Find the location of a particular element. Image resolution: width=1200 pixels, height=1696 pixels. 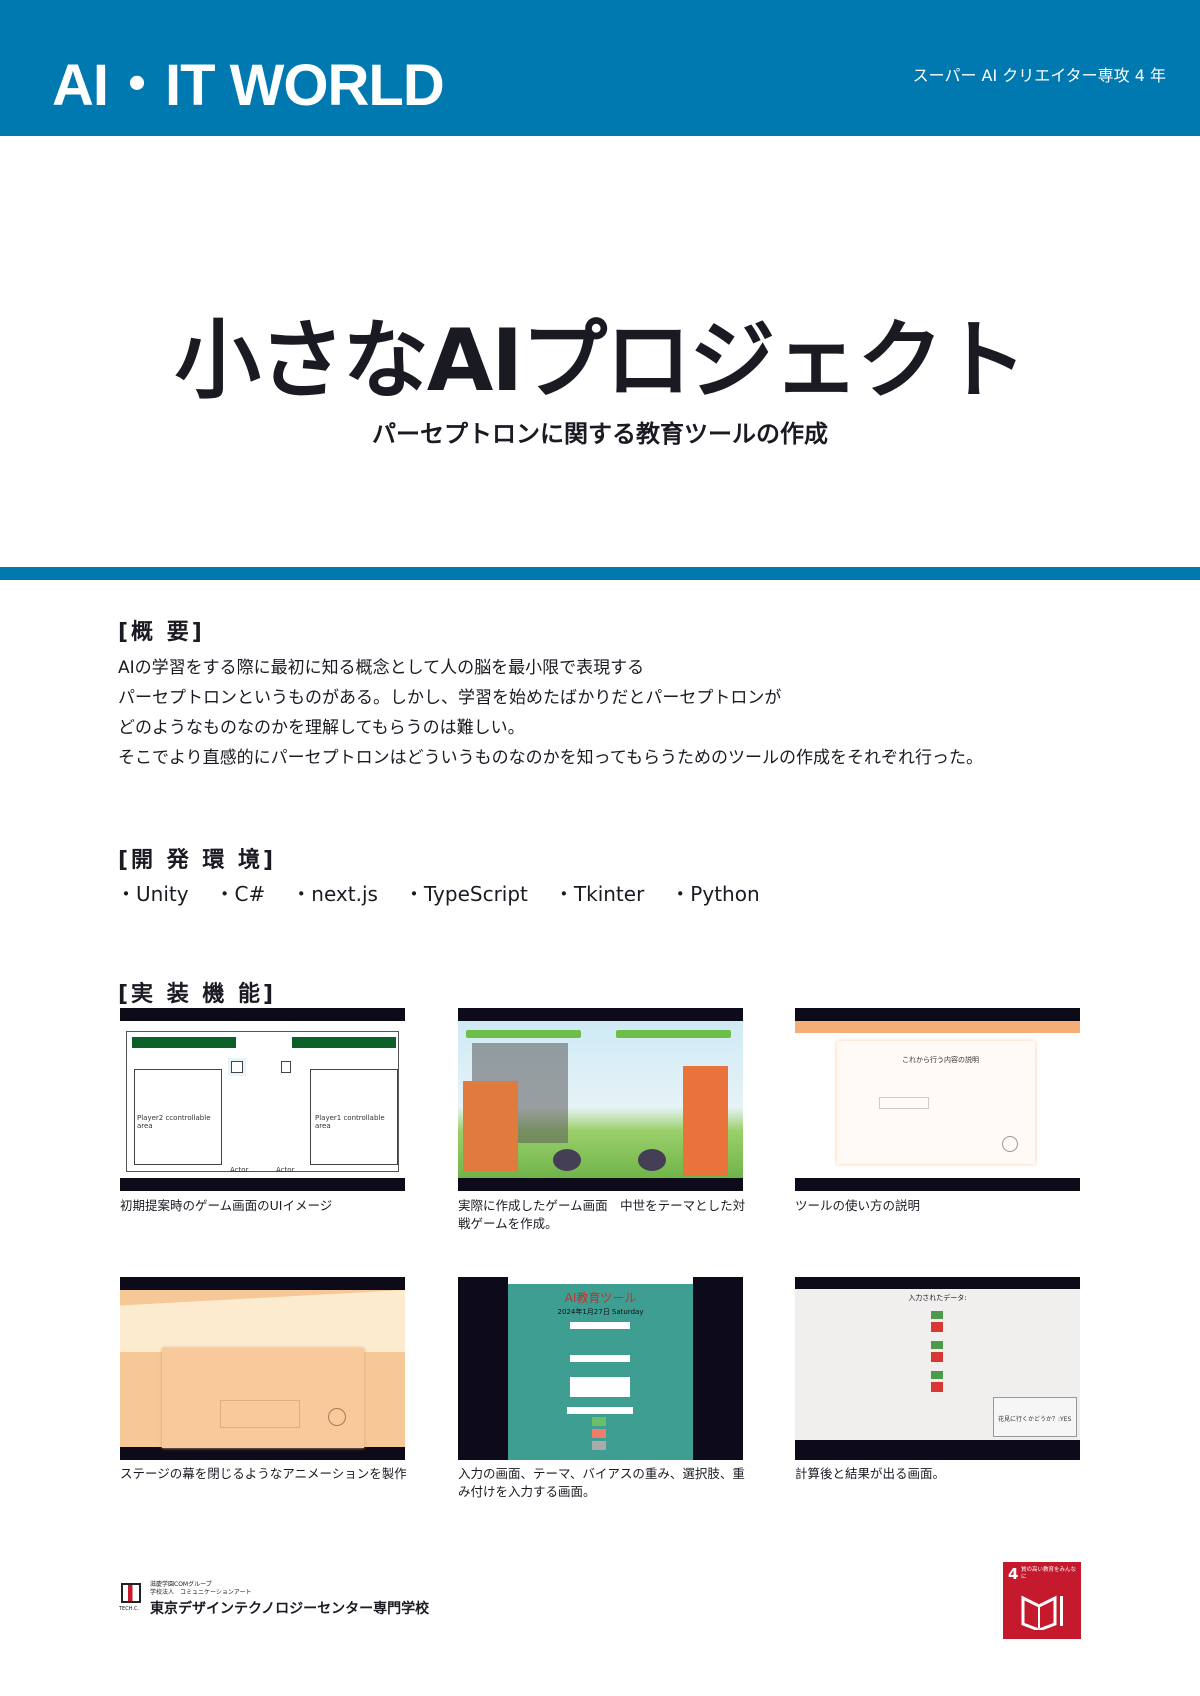

env-item: ・TypeScript is located at coordinates (465, 894).